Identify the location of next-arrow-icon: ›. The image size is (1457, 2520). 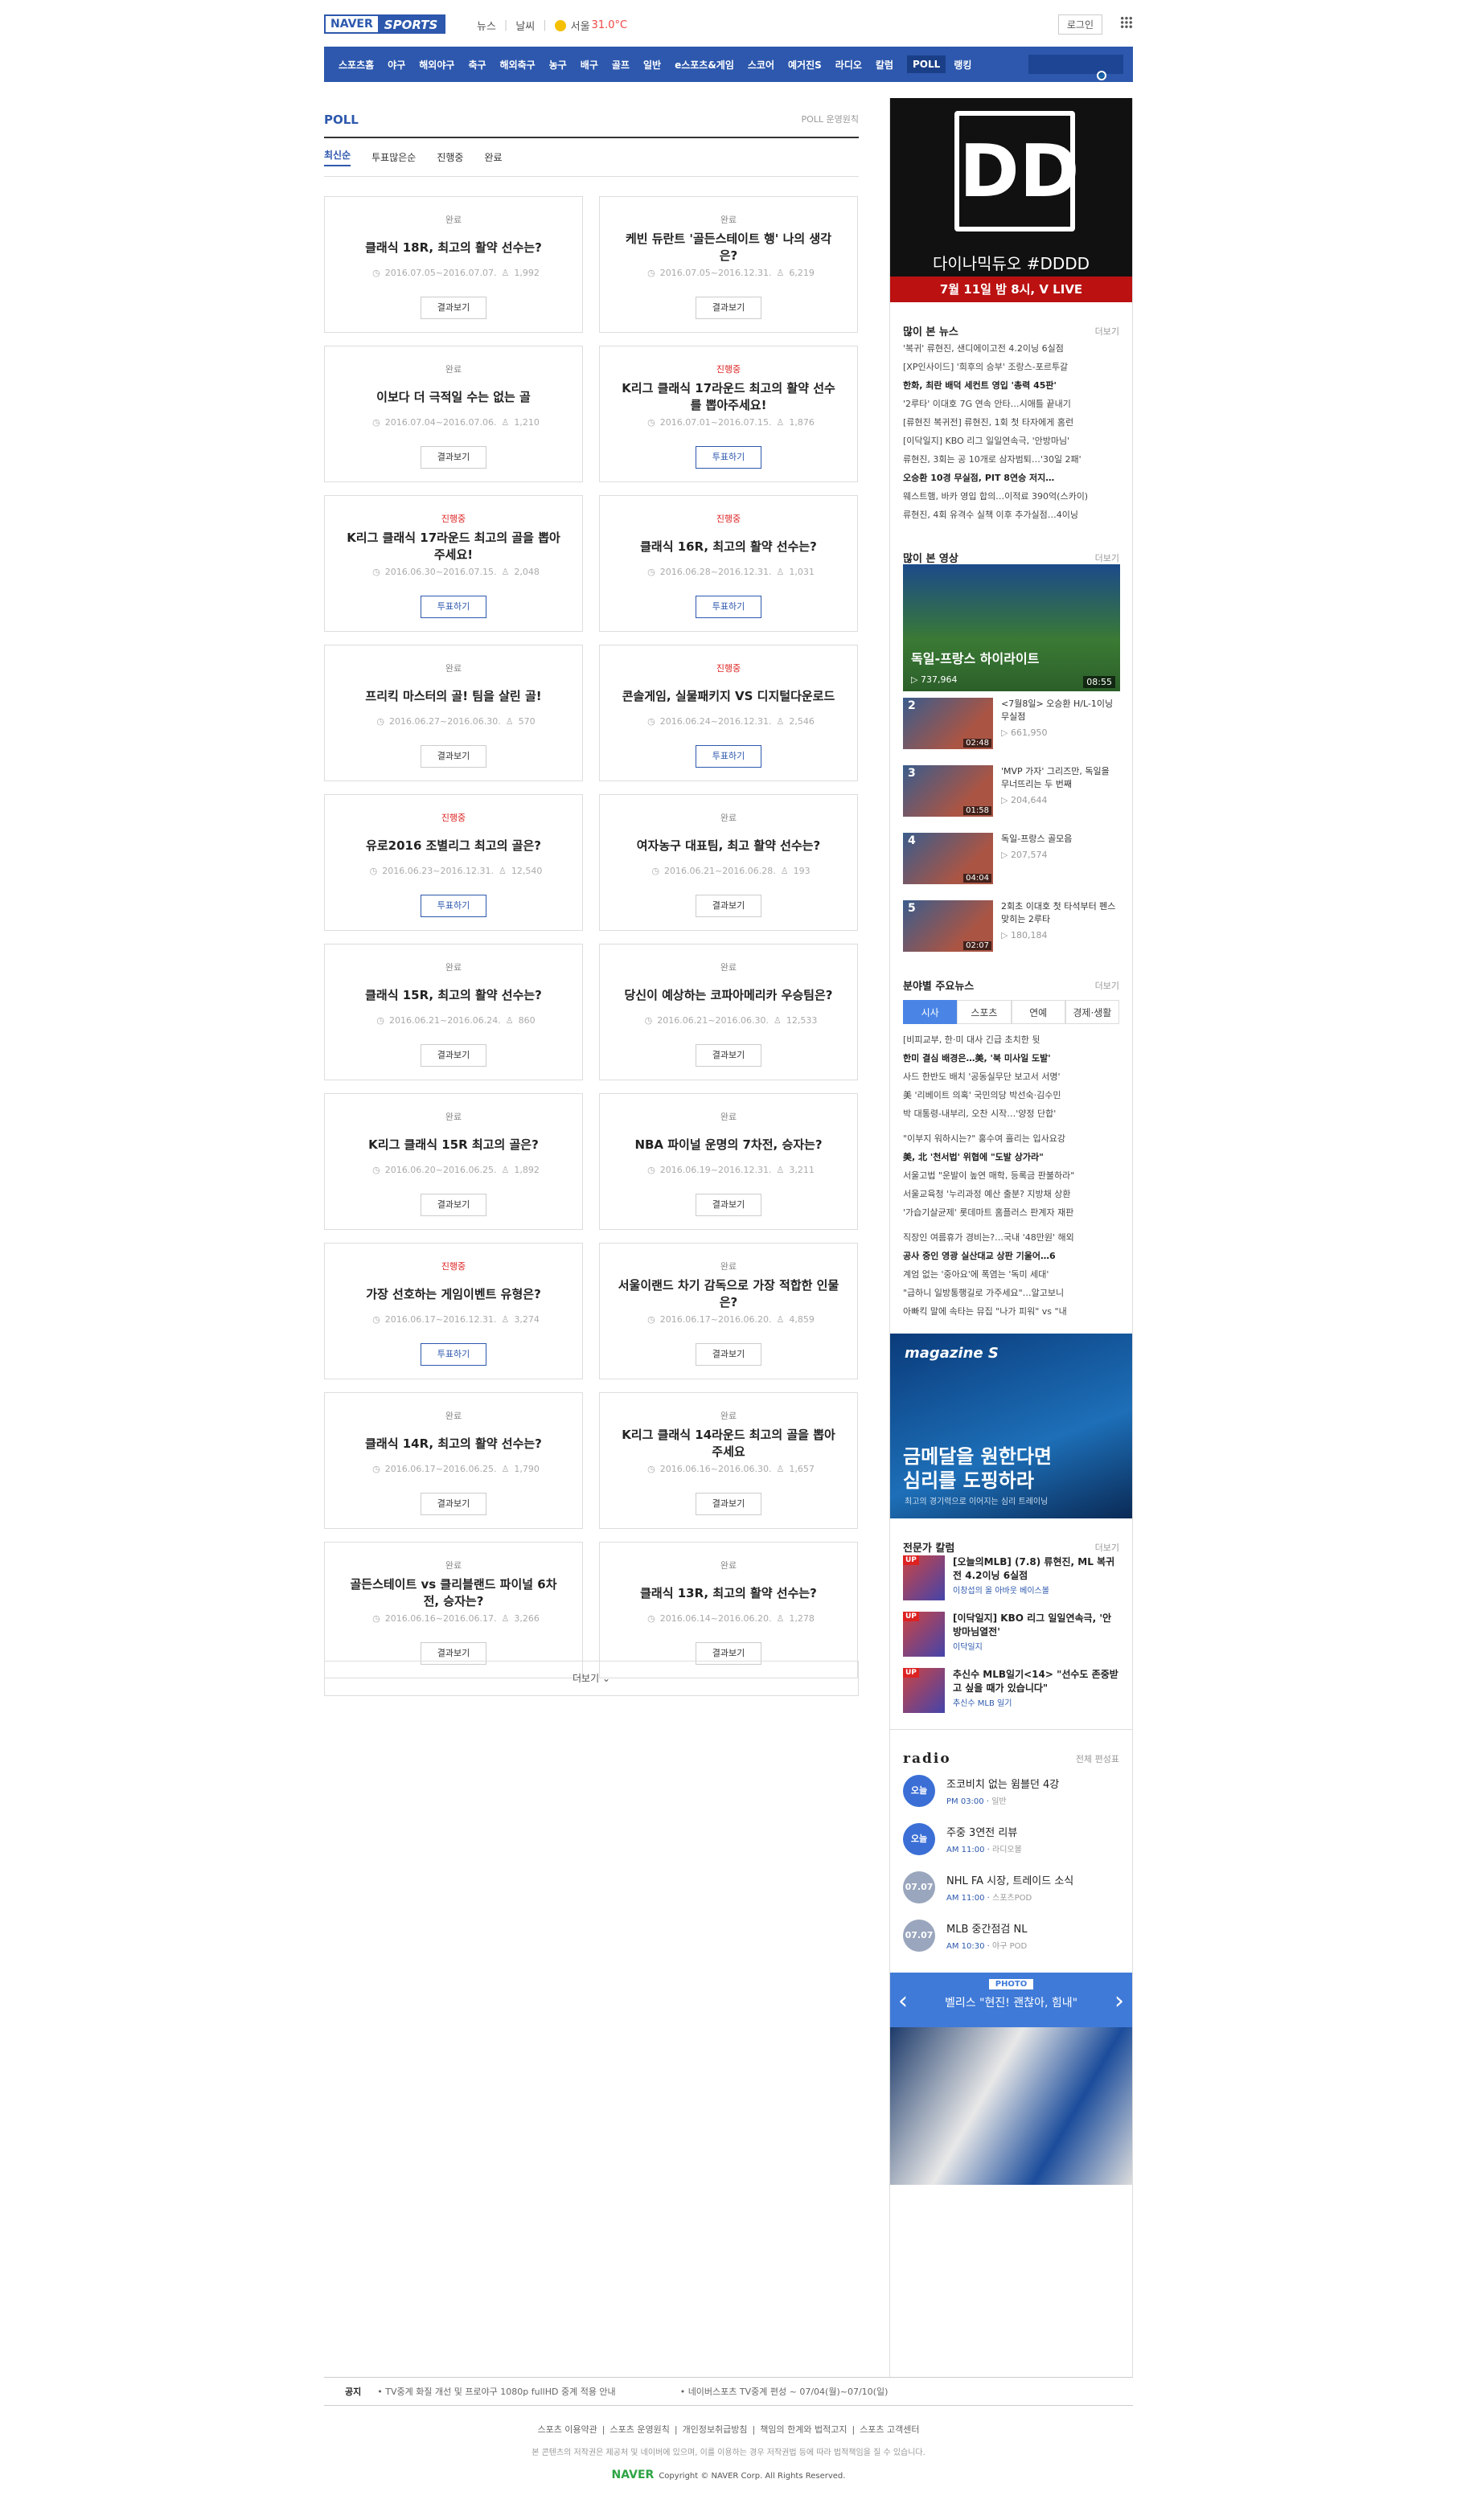
(1119, 2001).